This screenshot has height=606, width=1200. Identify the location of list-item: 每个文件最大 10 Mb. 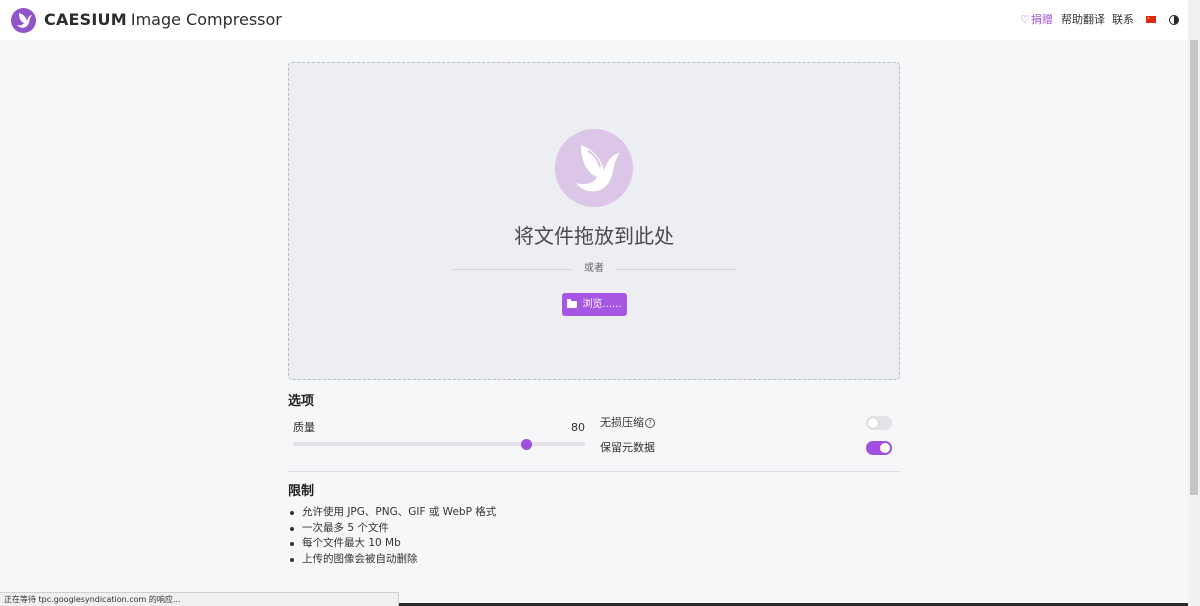
(392, 544).